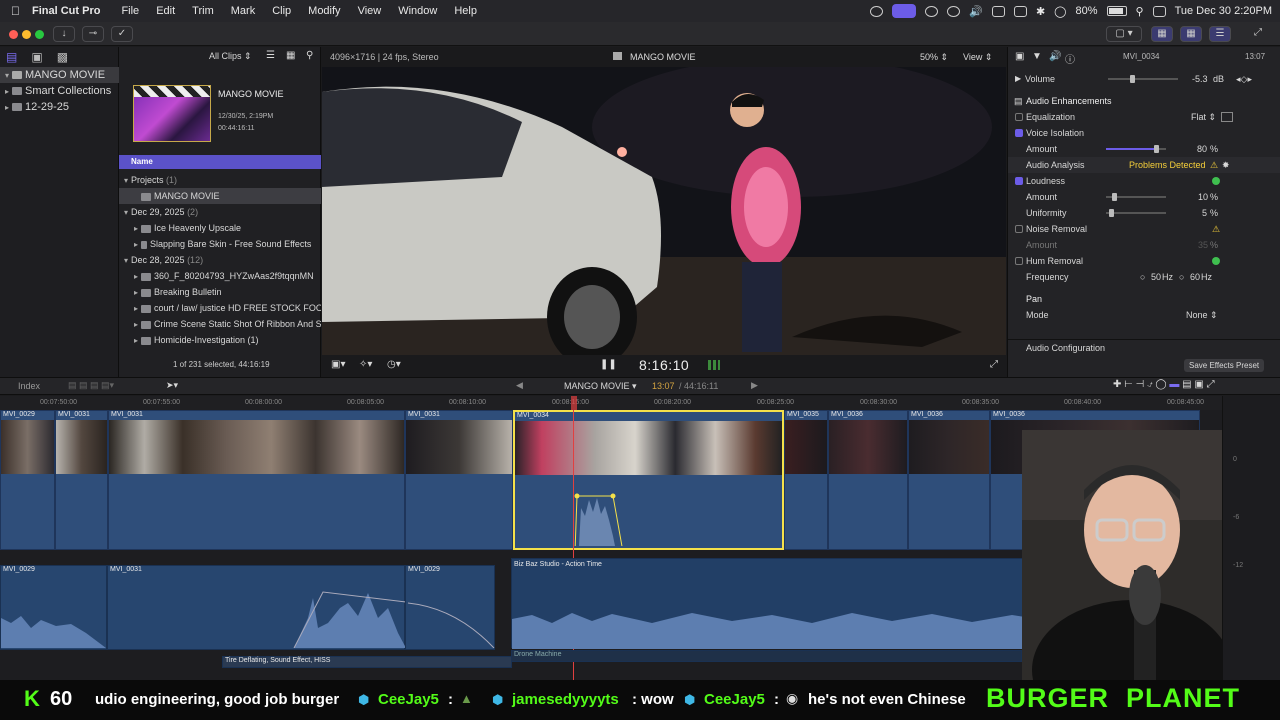 The height and width of the screenshot is (720, 1280). I want to click on loudness-checkbox, so click(1019, 181).